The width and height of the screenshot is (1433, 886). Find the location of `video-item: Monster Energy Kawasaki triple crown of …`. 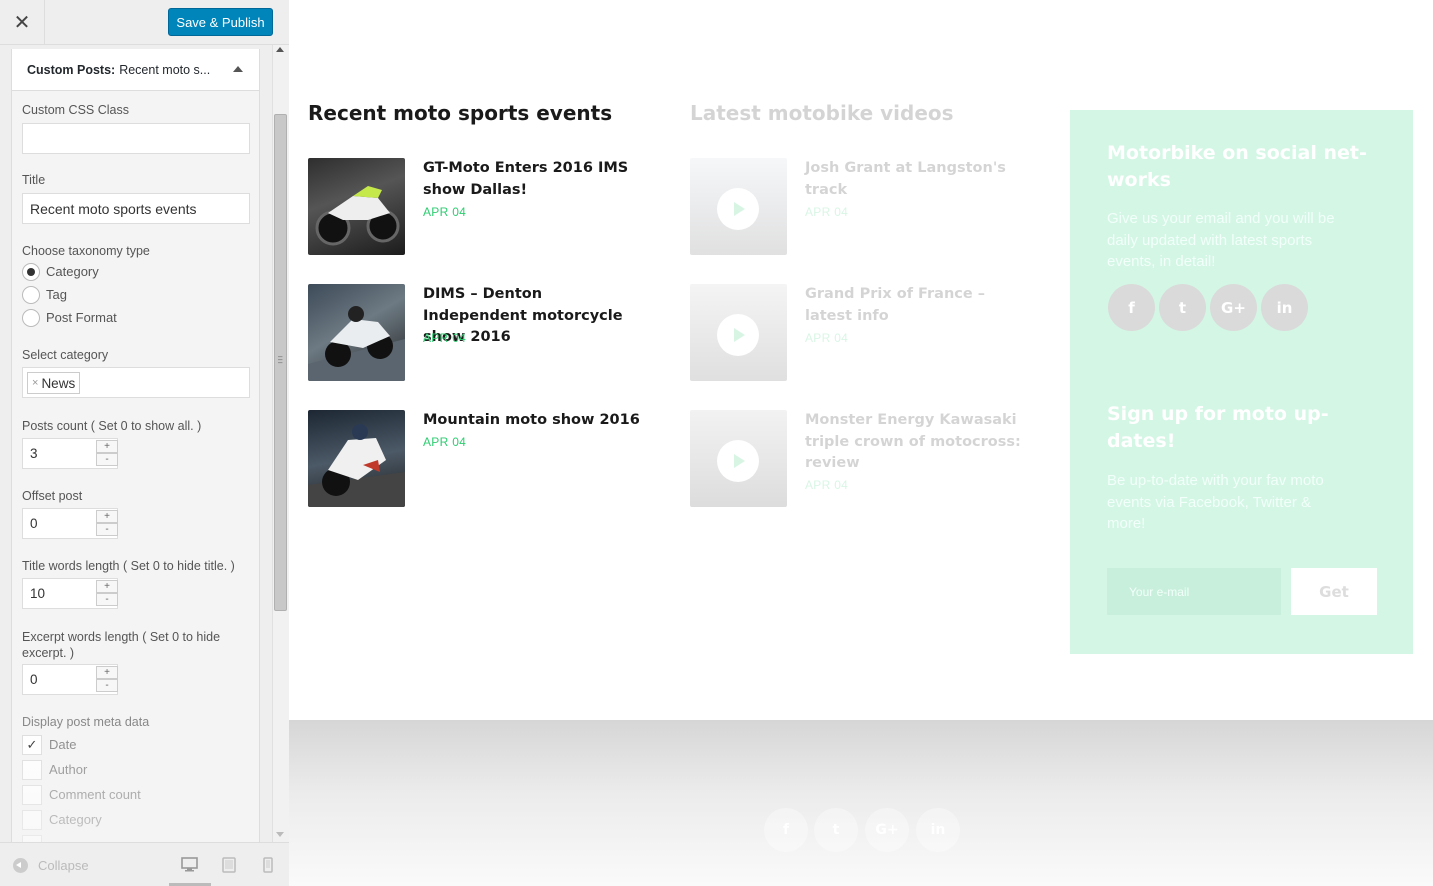

video-item: Monster Energy Kawasaki triple crown of … is located at coordinates (865, 459).